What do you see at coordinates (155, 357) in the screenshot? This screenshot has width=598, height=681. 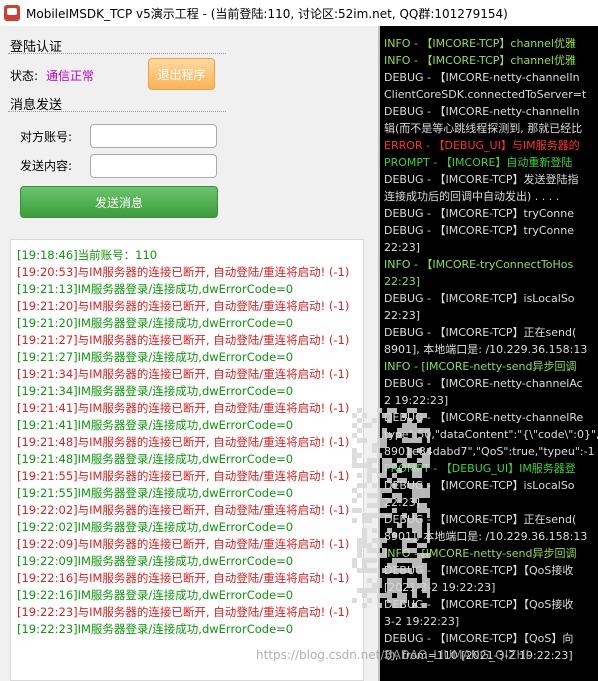 I see `log-entry: [19:21:27]IM服务器登录/连接成功,dwErrorCode=0` at bounding box center [155, 357].